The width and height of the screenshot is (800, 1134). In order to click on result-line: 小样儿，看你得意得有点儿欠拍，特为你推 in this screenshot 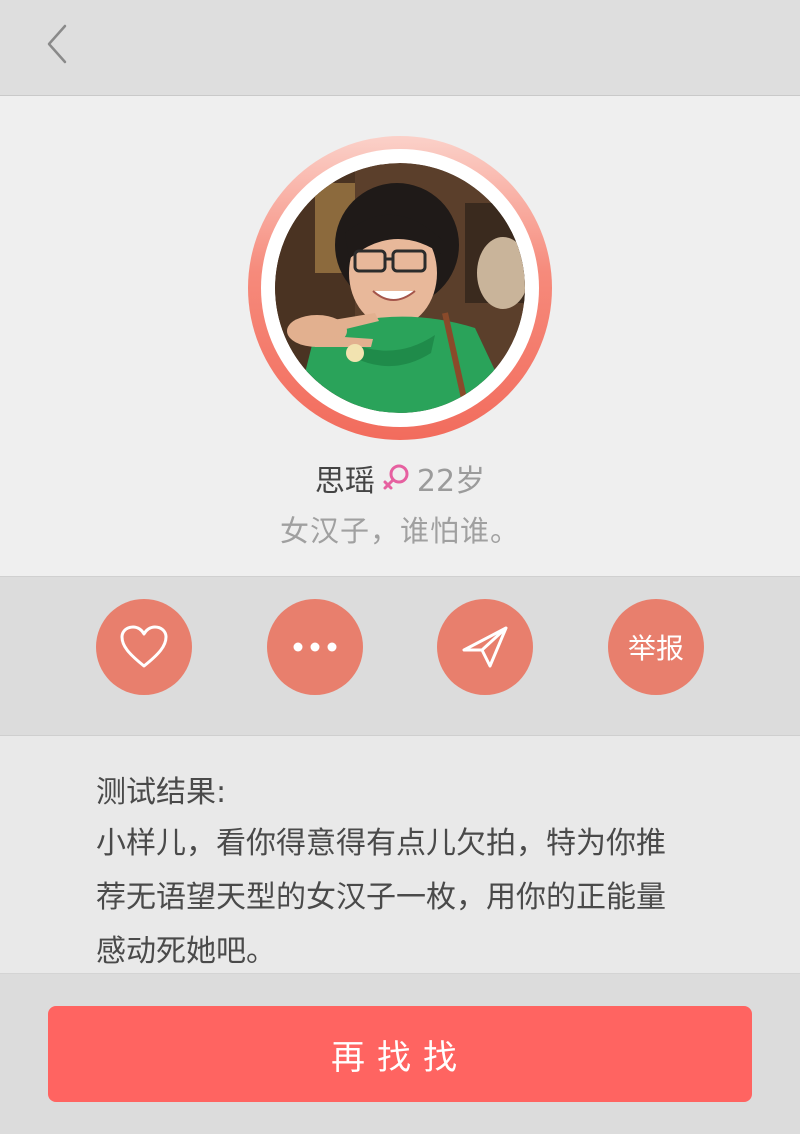, I will do `click(381, 843)`.